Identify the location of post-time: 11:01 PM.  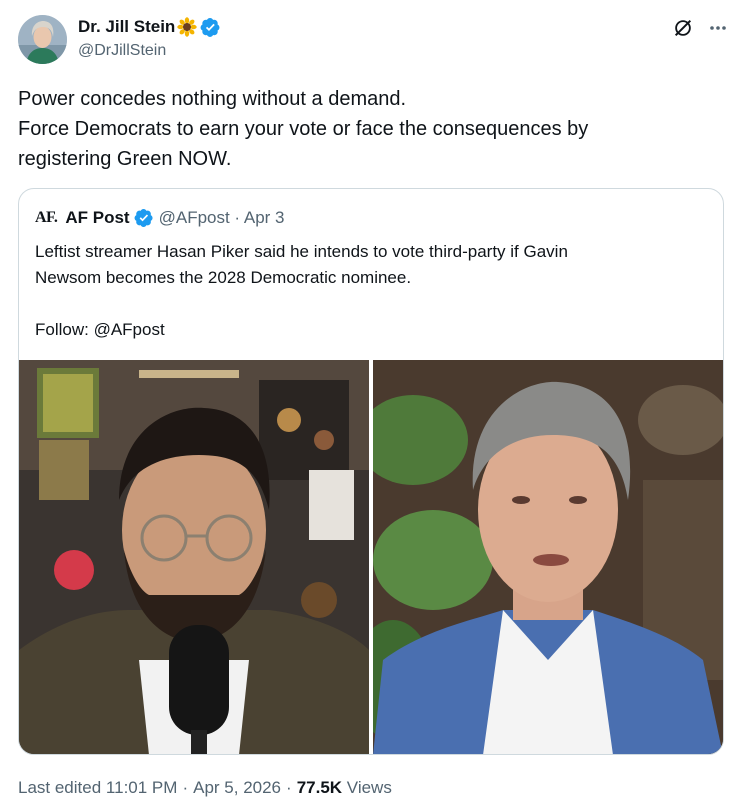
(142, 788).